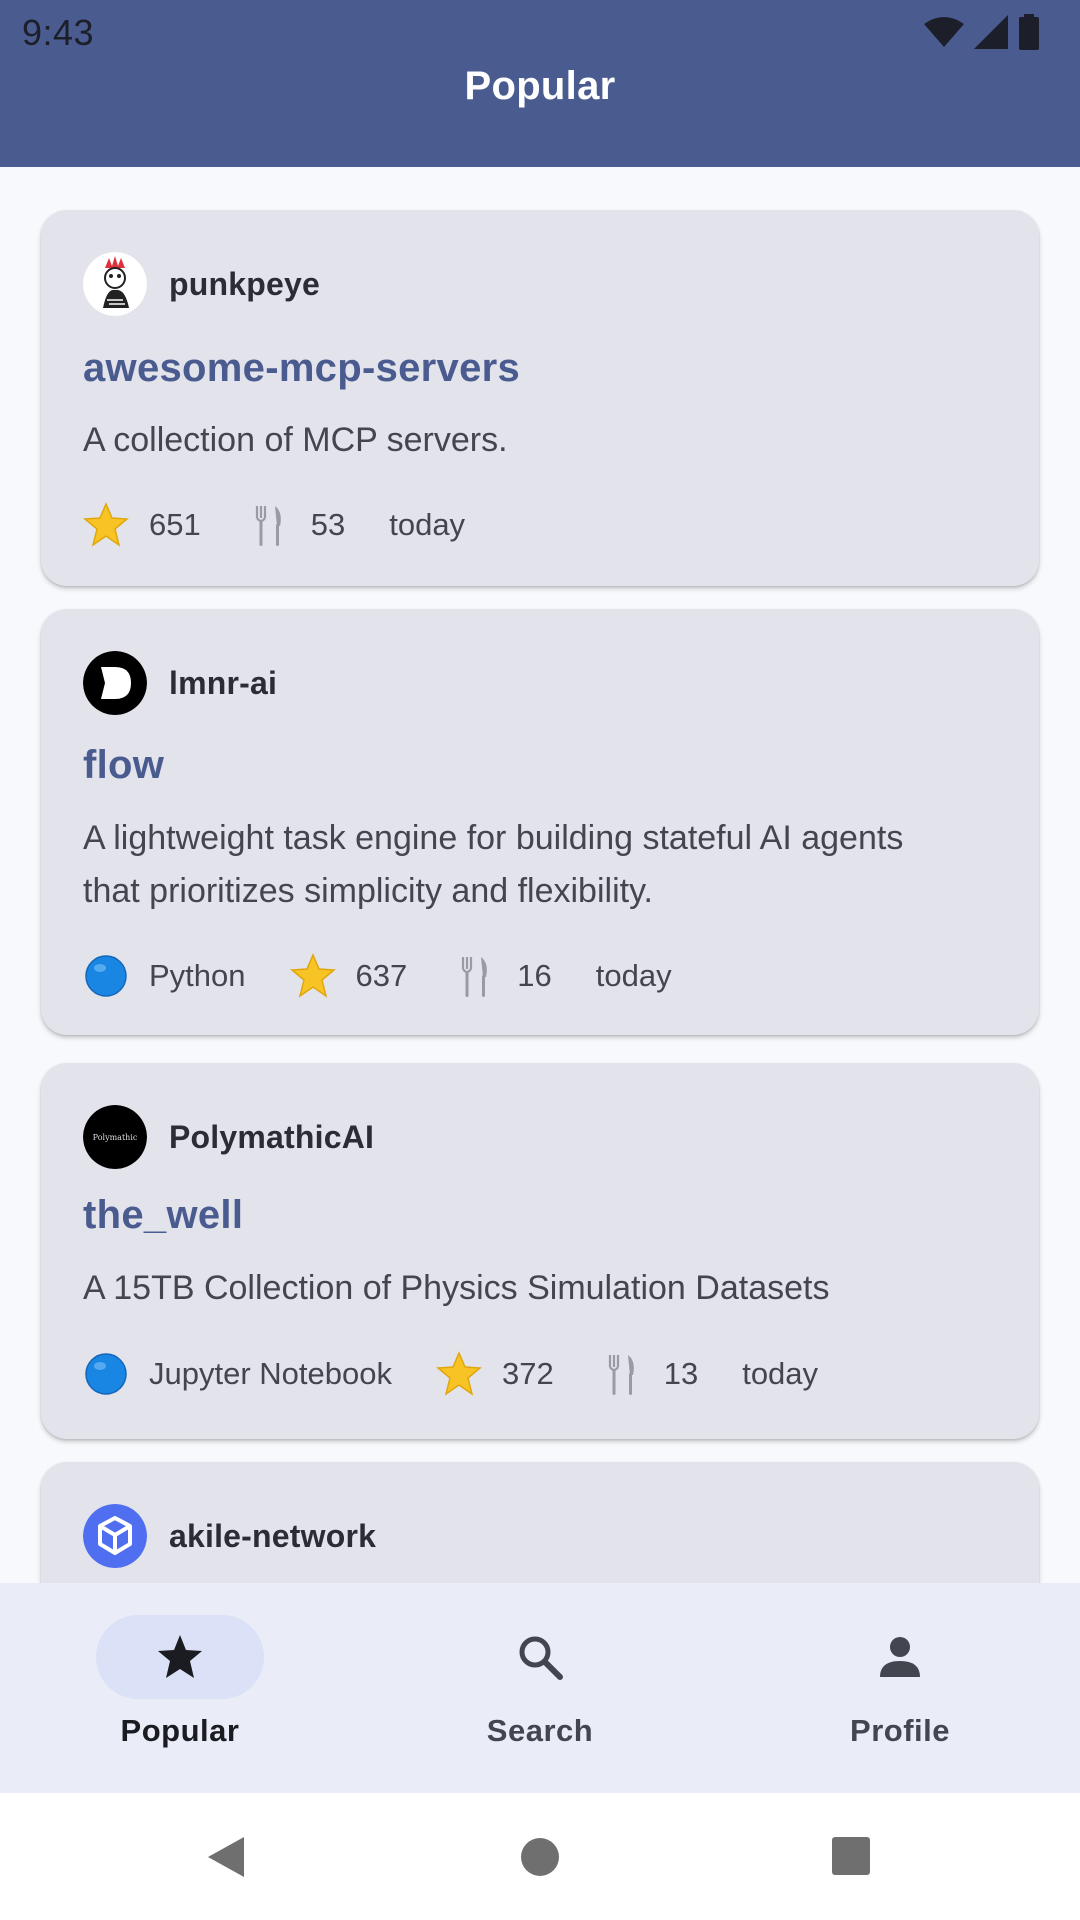  I want to click on owner-avatar: Polymathic, so click(115, 1137).